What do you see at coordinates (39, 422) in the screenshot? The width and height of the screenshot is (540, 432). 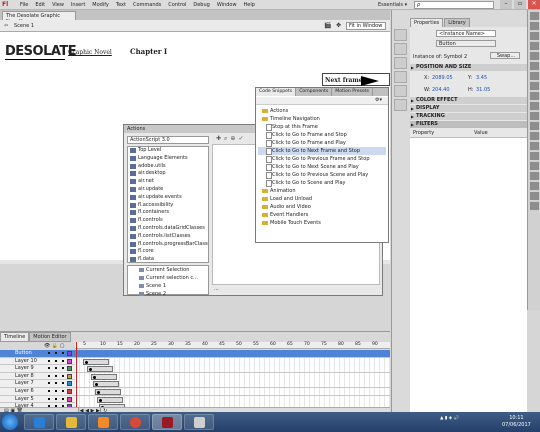 I see `ie-taskbar-button` at bounding box center [39, 422].